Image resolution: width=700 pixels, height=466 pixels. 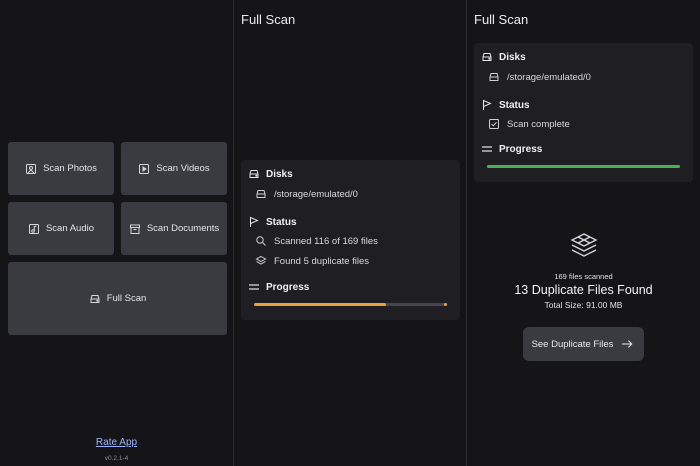 I want to click on progress-end-dot, so click(x=445, y=304).